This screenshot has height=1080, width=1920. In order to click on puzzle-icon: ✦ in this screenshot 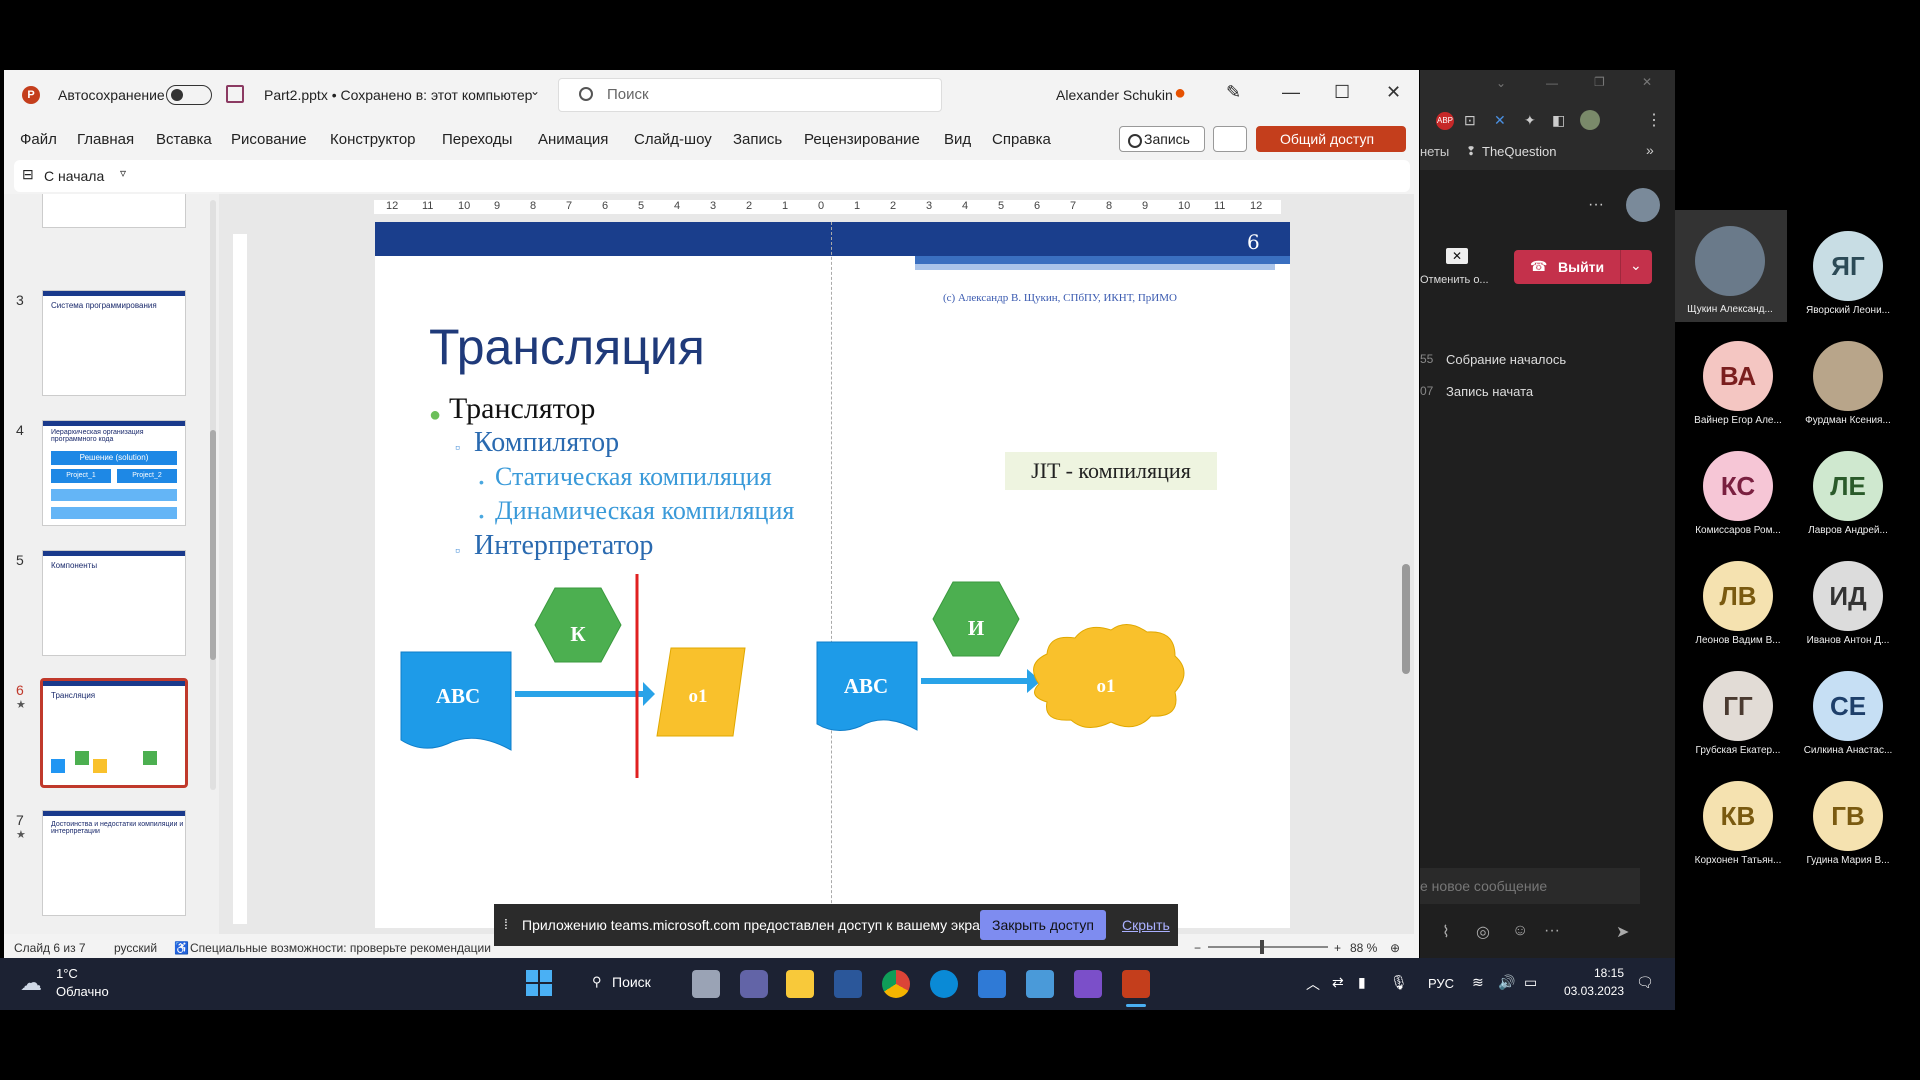, I will do `click(1530, 120)`.